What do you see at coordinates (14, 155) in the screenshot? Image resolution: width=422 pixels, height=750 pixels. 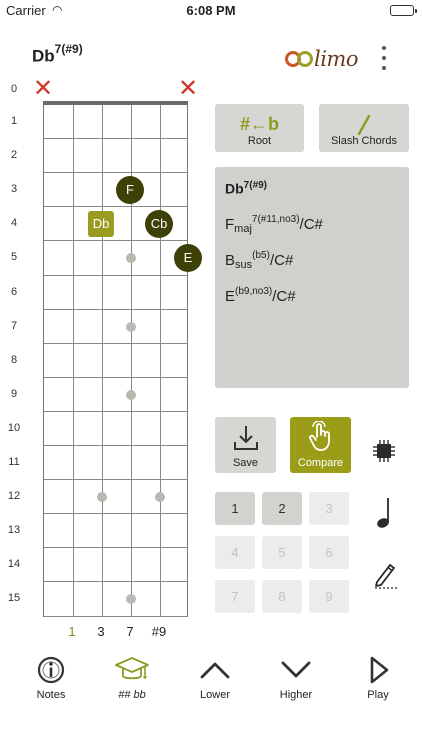 I see `fret-number: 2` at bounding box center [14, 155].